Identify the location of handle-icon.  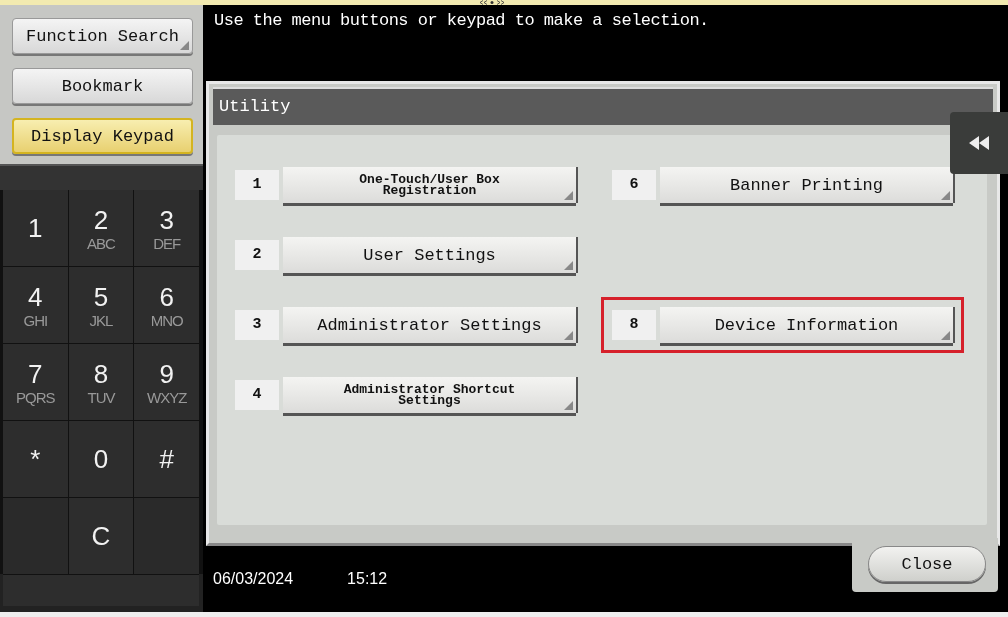
(492, 2).